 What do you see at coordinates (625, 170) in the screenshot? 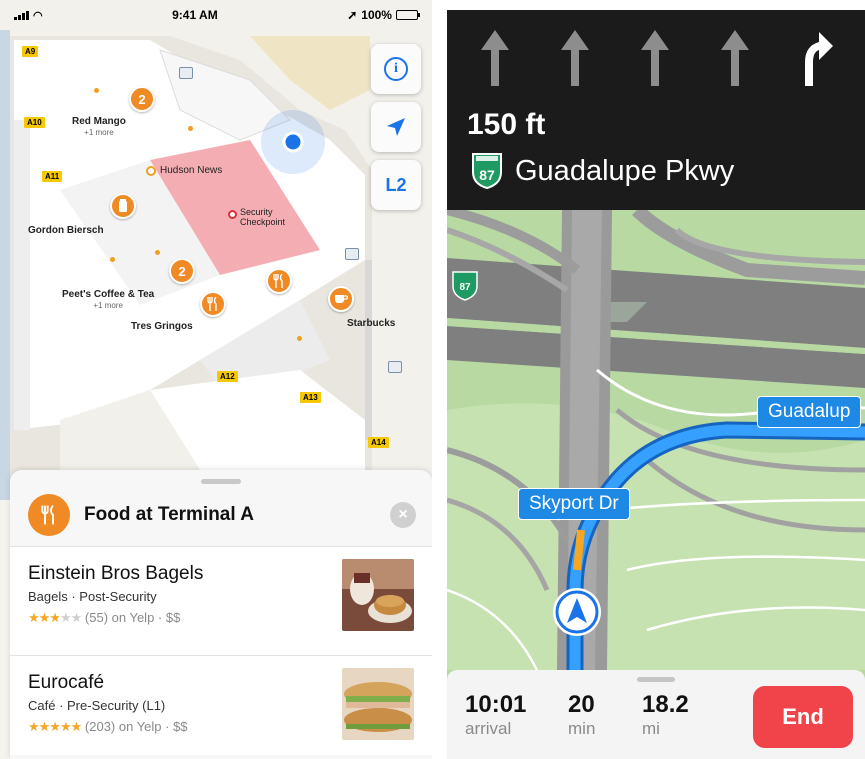
I see `next-street-name: Guadalupe Pkwy` at bounding box center [625, 170].